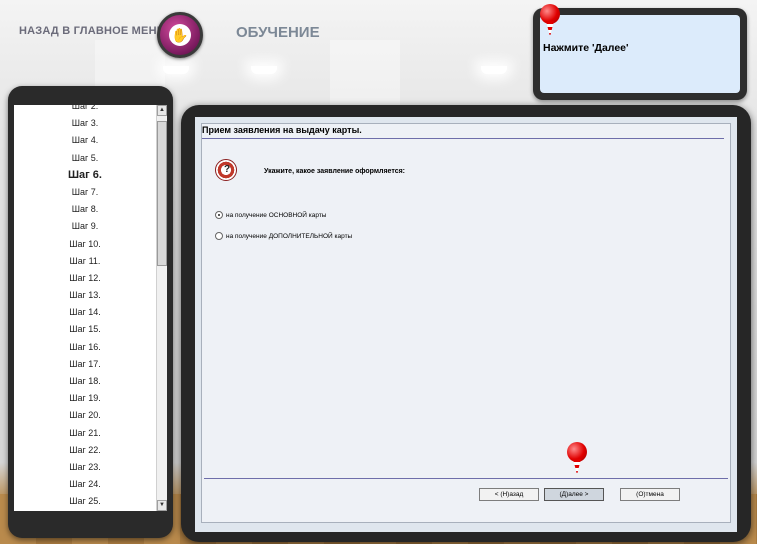 The height and width of the screenshot is (544, 757). Describe the element at coordinates (85, 511) in the screenshot. I see `step-item: Шаг 26.` at that location.